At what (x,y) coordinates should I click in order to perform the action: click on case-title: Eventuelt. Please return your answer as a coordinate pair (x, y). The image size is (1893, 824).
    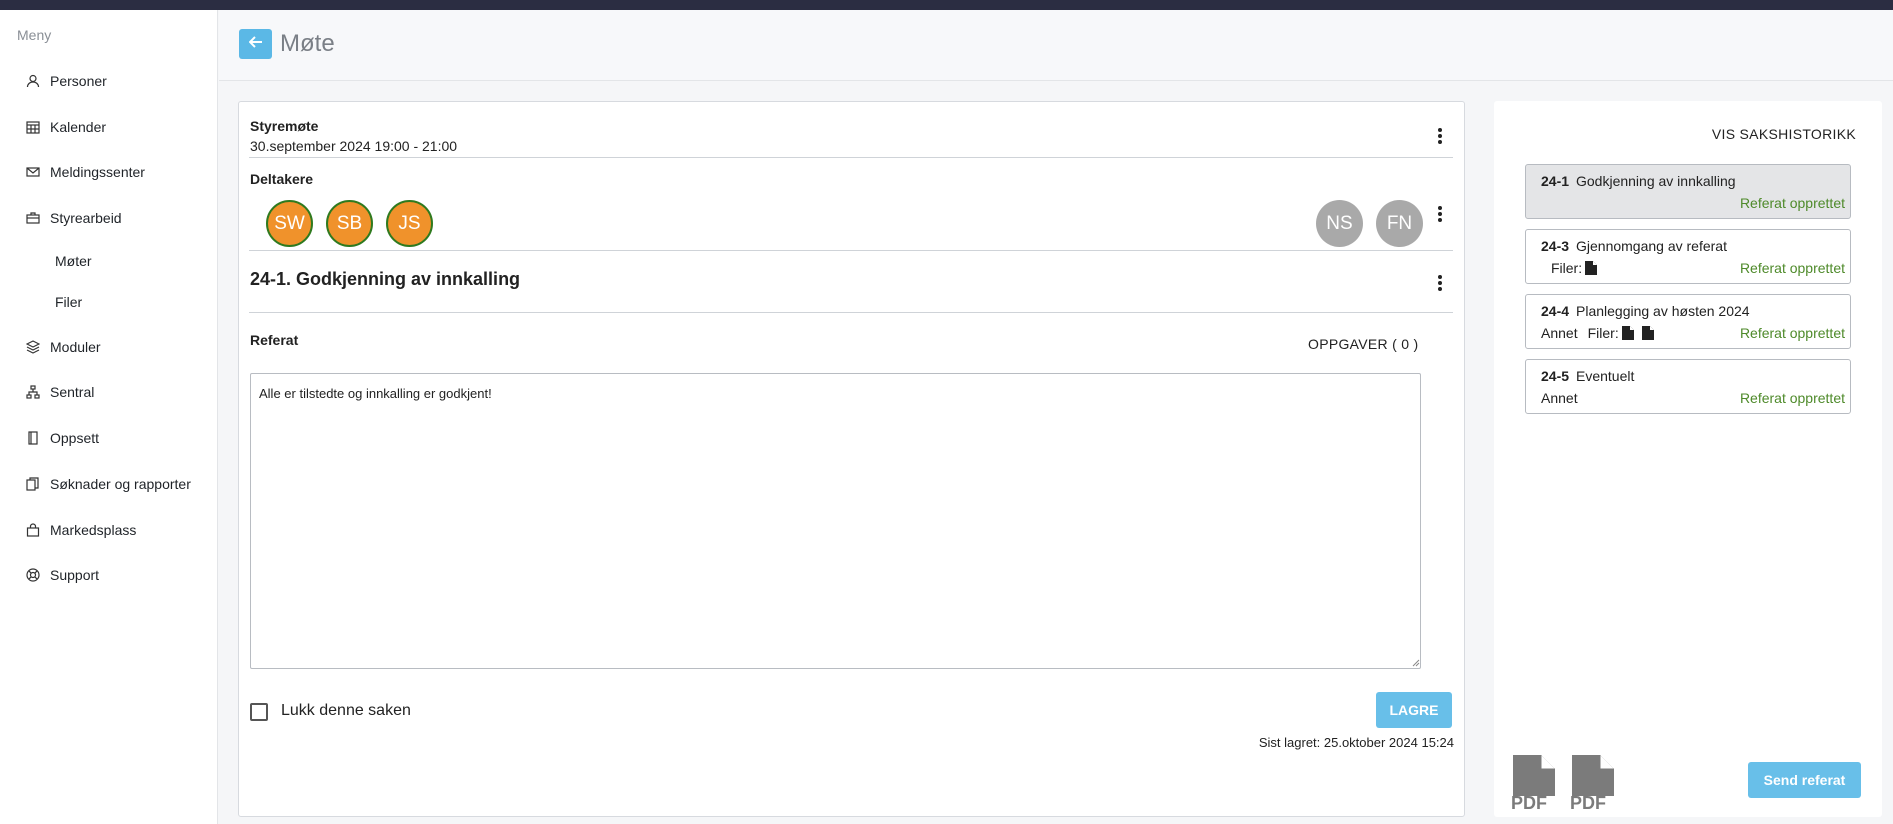
    Looking at the image, I should click on (1605, 376).